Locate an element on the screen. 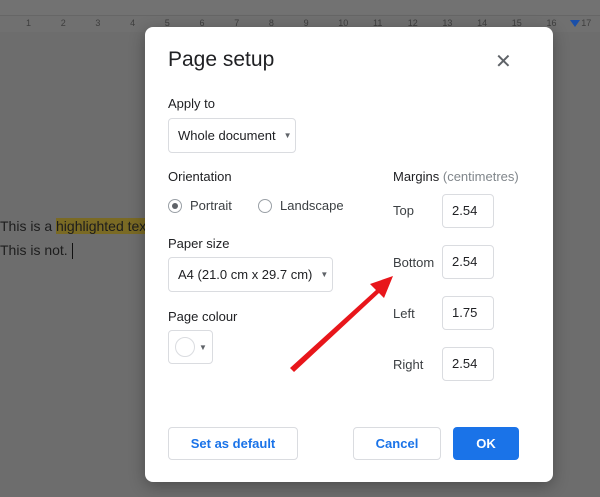 The image size is (600, 497). colour-swatch-icon is located at coordinates (185, 347).